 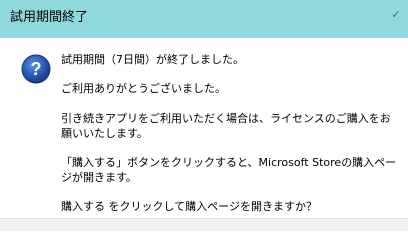 What do you see at coordinates (152, 59) in the screenshot?
I see `message-line-trial-ended: 試用期間（7日間）が終了しました。` at bounding box center [152, 59].